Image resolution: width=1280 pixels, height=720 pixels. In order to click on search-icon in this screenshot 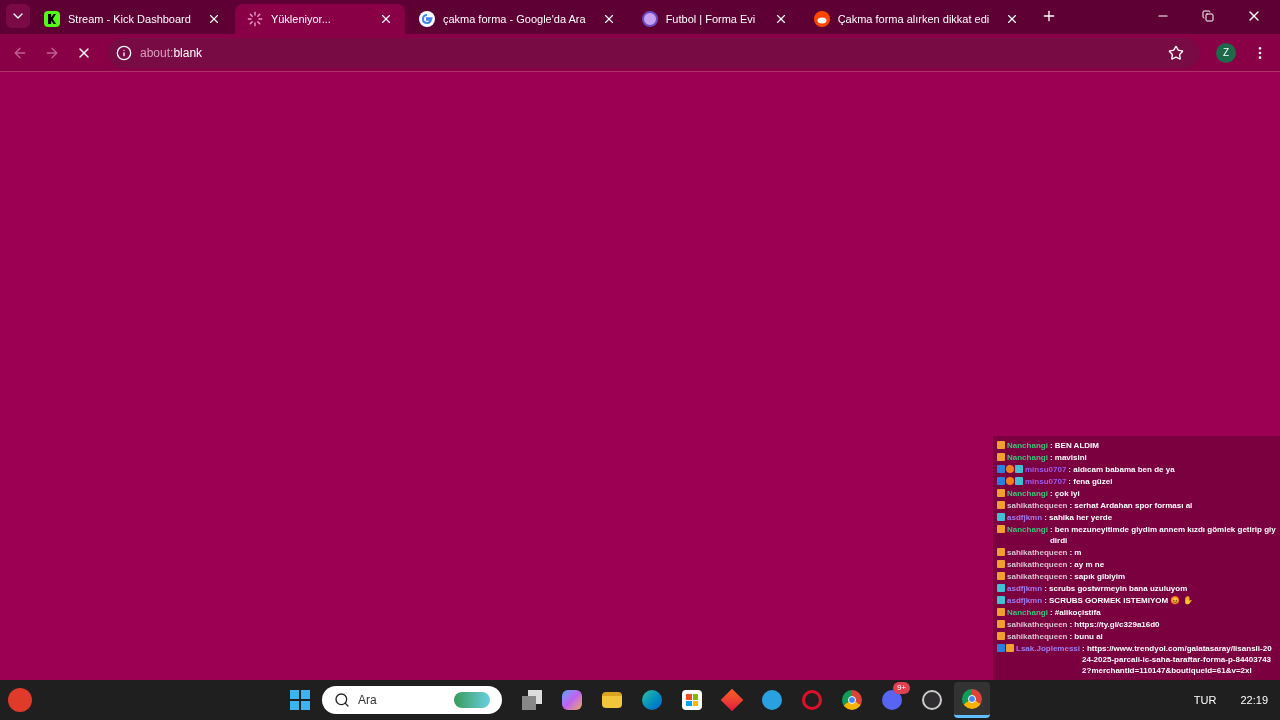, I will do `click(342, 700)`.